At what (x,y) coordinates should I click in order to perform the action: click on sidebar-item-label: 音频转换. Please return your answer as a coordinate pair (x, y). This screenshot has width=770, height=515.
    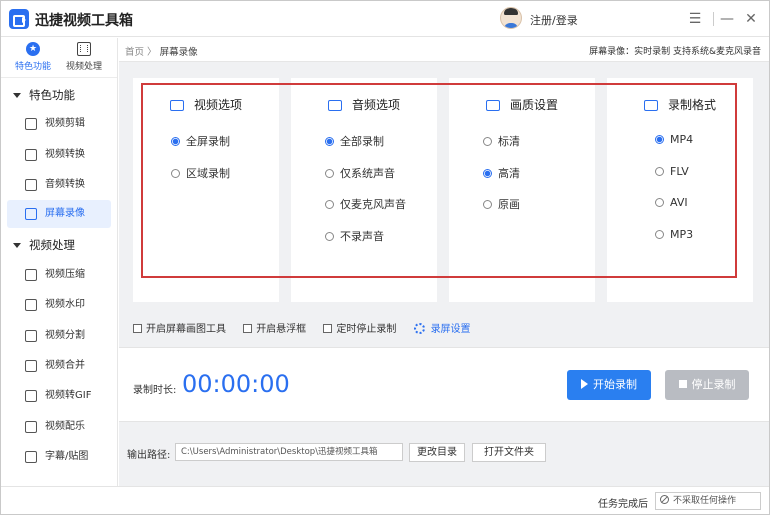
    Looking at the image, I should click on (65, 184).